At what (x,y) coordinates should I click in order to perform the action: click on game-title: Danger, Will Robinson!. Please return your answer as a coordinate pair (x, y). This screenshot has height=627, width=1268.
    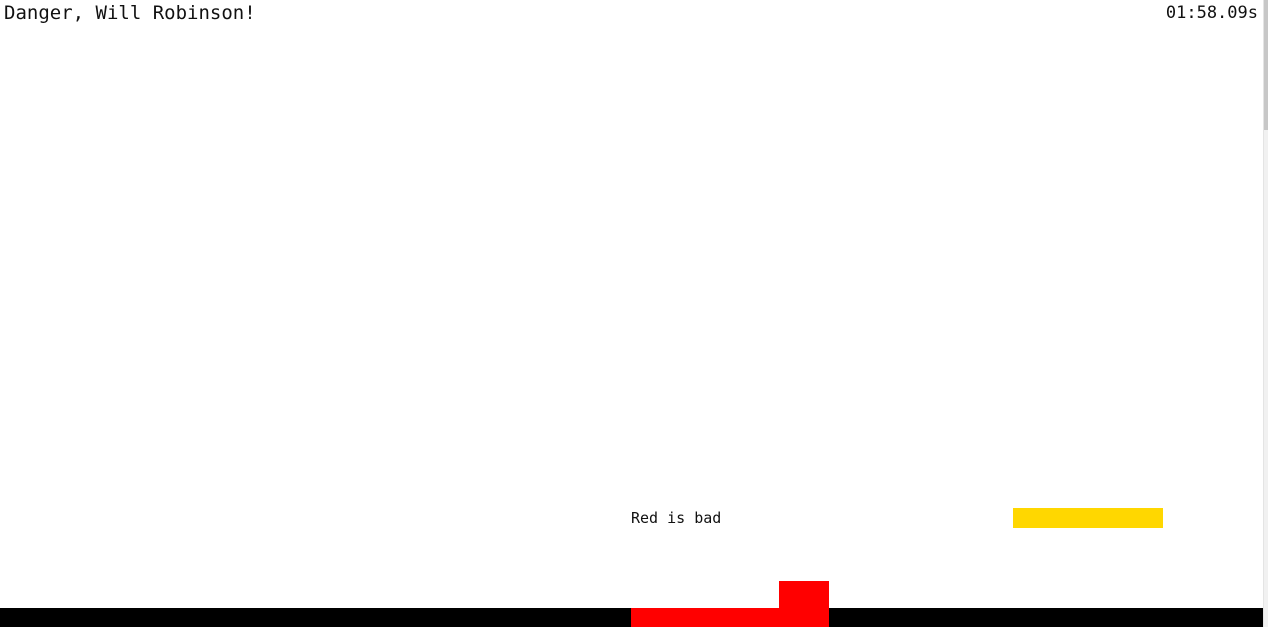
    Looking at the image, I should click on (130, 13).